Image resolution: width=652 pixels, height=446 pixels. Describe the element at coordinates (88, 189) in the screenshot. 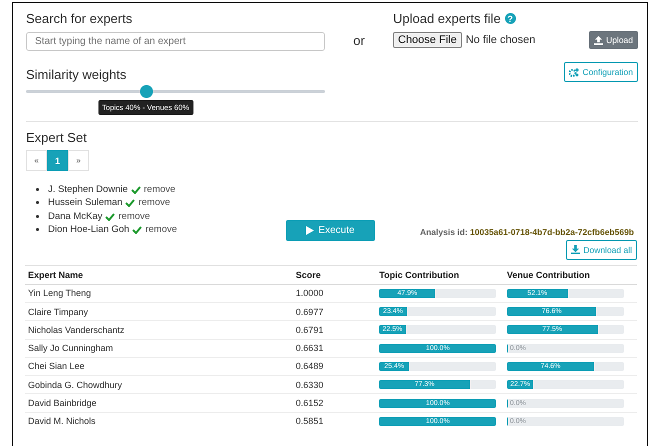

I see `expert-name: J. Stephen Downie` at that location.